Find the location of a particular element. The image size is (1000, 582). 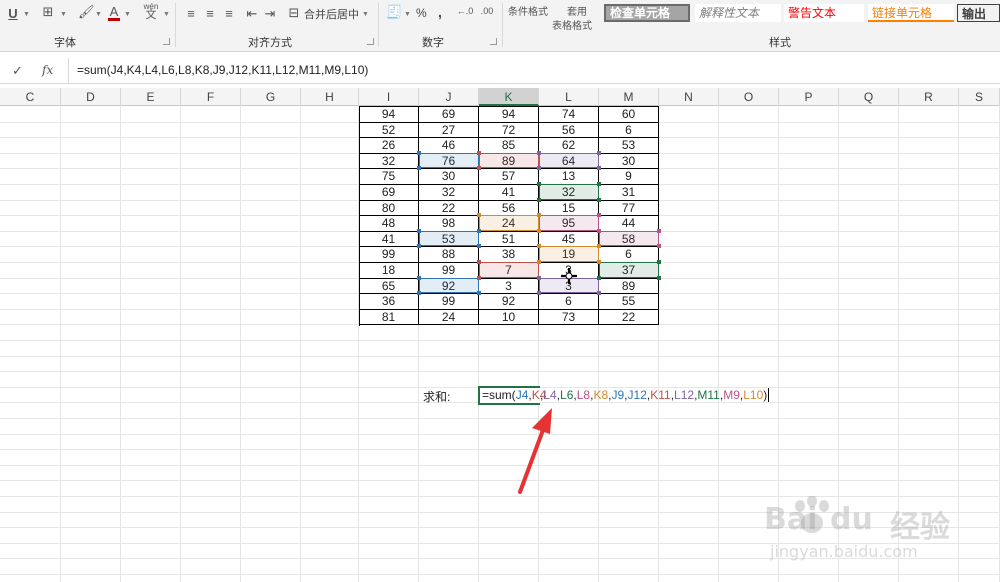

arrow-shaft is located at coordinates (531, 461).